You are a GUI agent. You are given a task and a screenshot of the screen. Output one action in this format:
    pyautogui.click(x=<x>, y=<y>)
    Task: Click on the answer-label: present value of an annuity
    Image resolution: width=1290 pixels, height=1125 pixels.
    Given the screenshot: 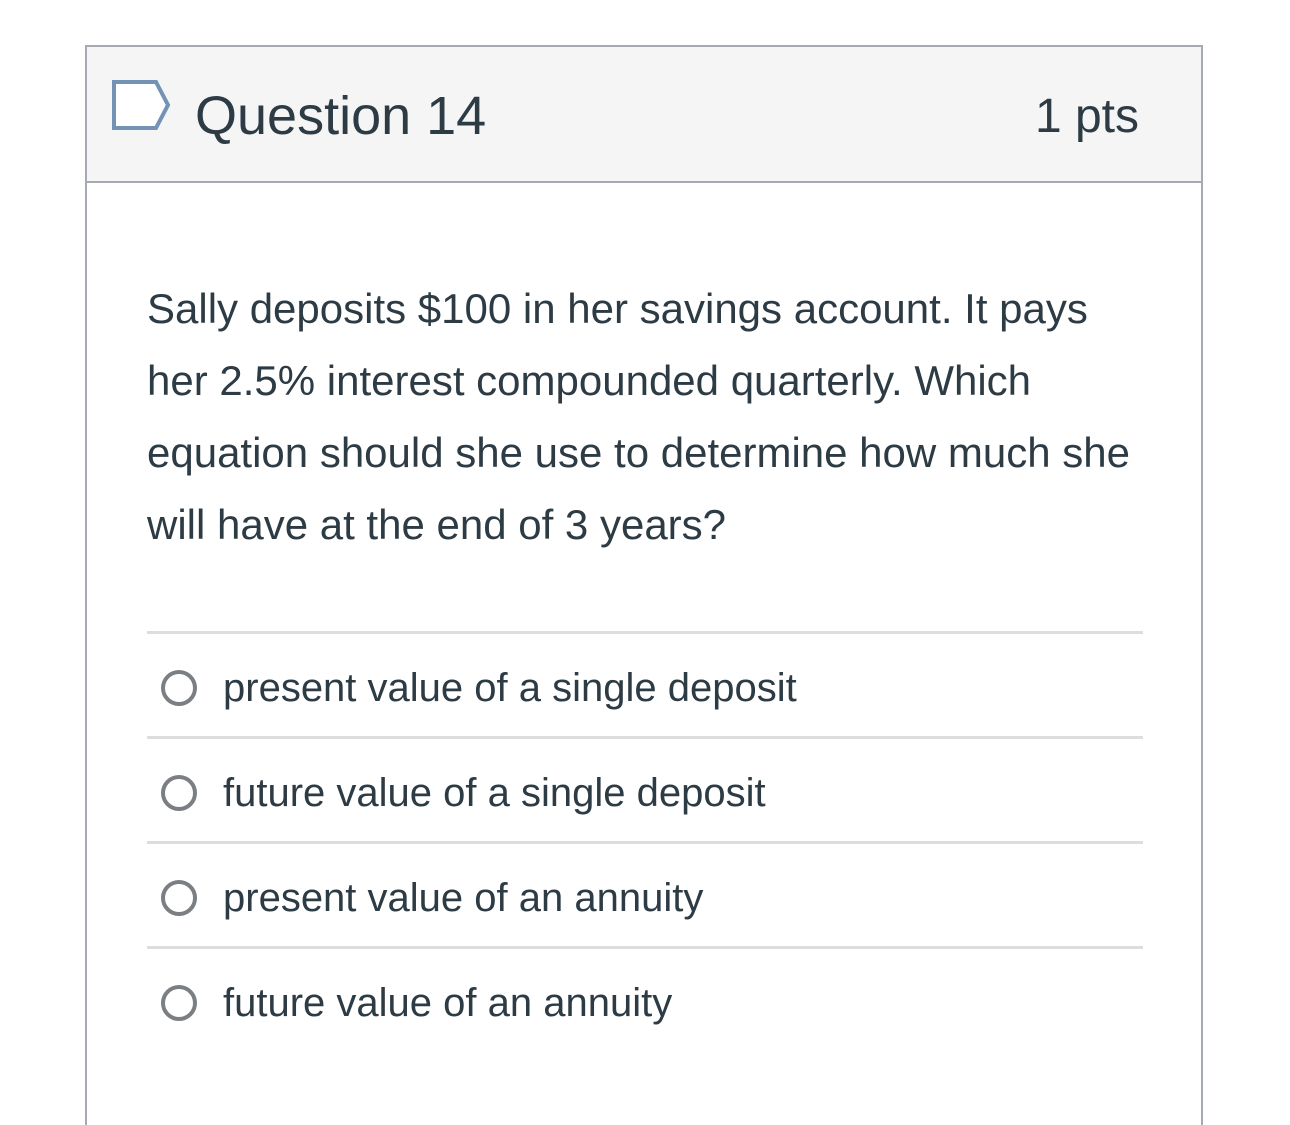 What is the action you would take?
    pyautogui.click(x=463, y=898)
    